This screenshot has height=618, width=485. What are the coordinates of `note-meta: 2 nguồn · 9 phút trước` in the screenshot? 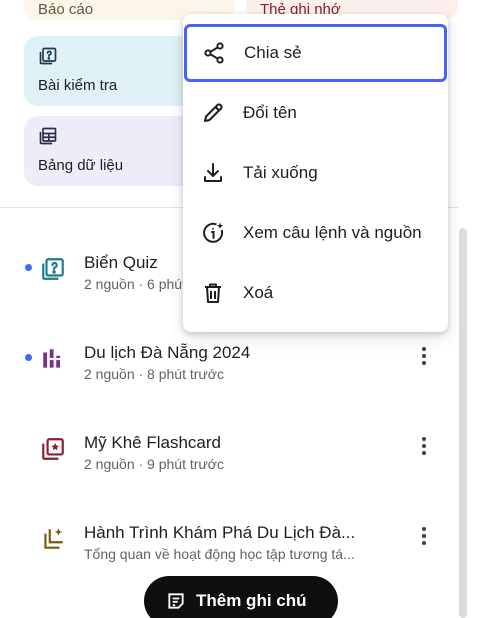 It's located at (154, 464).